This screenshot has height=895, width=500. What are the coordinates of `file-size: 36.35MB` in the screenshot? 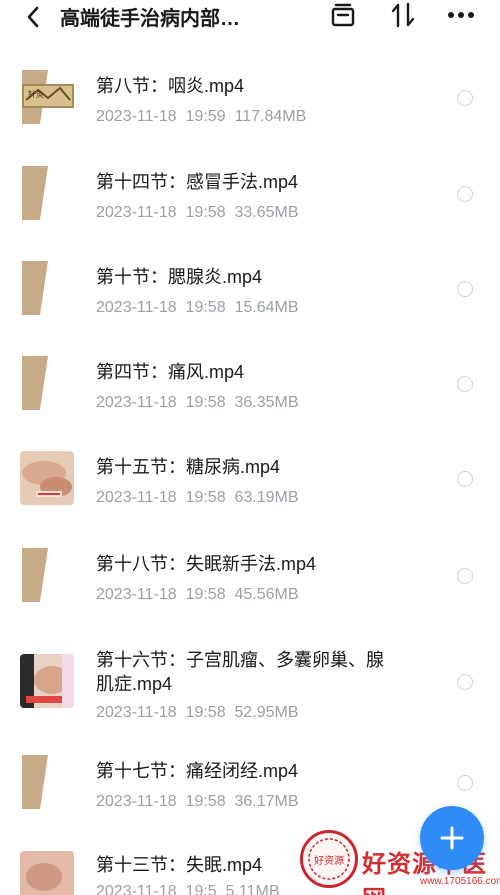 It's located at (266, 402).